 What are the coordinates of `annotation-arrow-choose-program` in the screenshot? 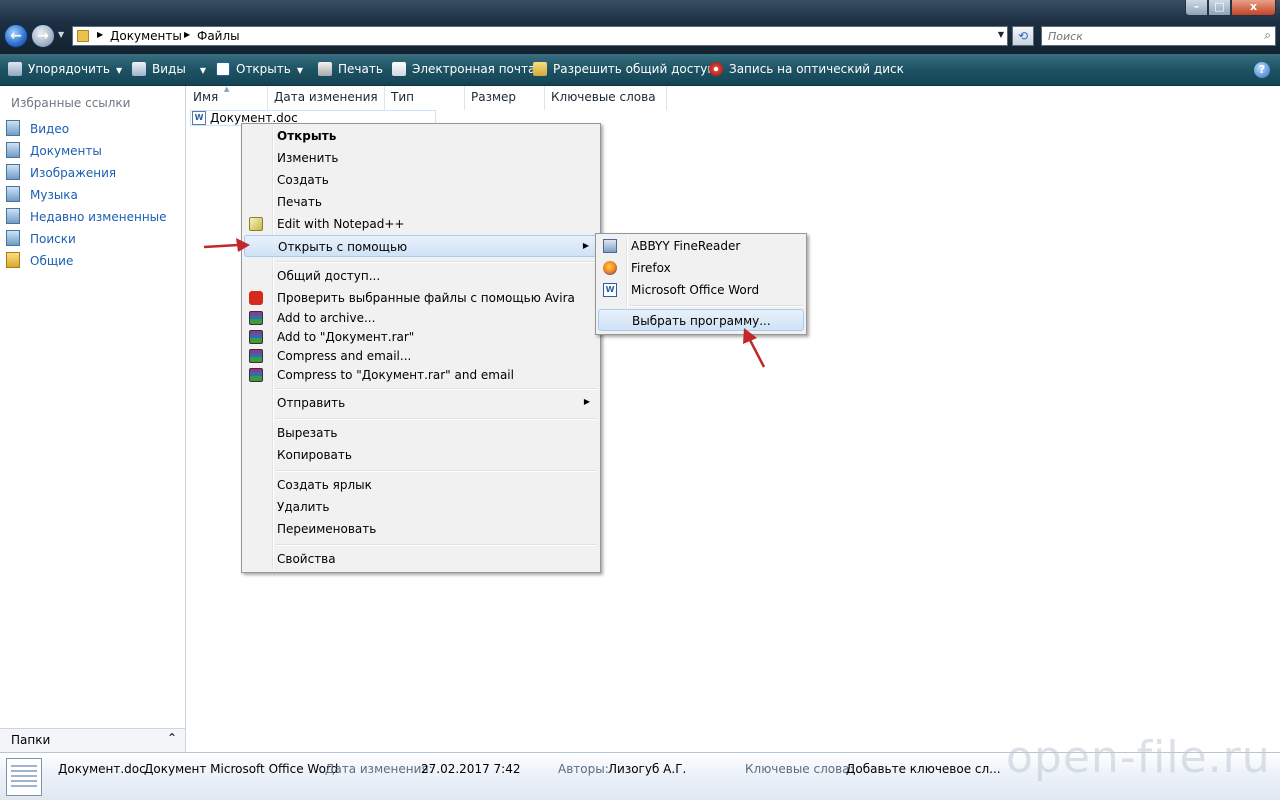 It's located at (754, 348).